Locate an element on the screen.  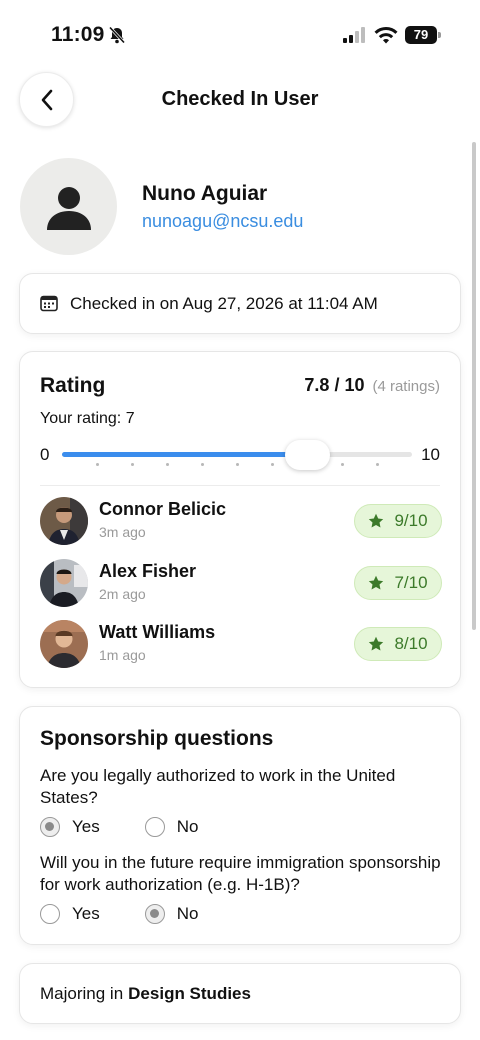
calendar-icon is located at coordinates (49, 303).